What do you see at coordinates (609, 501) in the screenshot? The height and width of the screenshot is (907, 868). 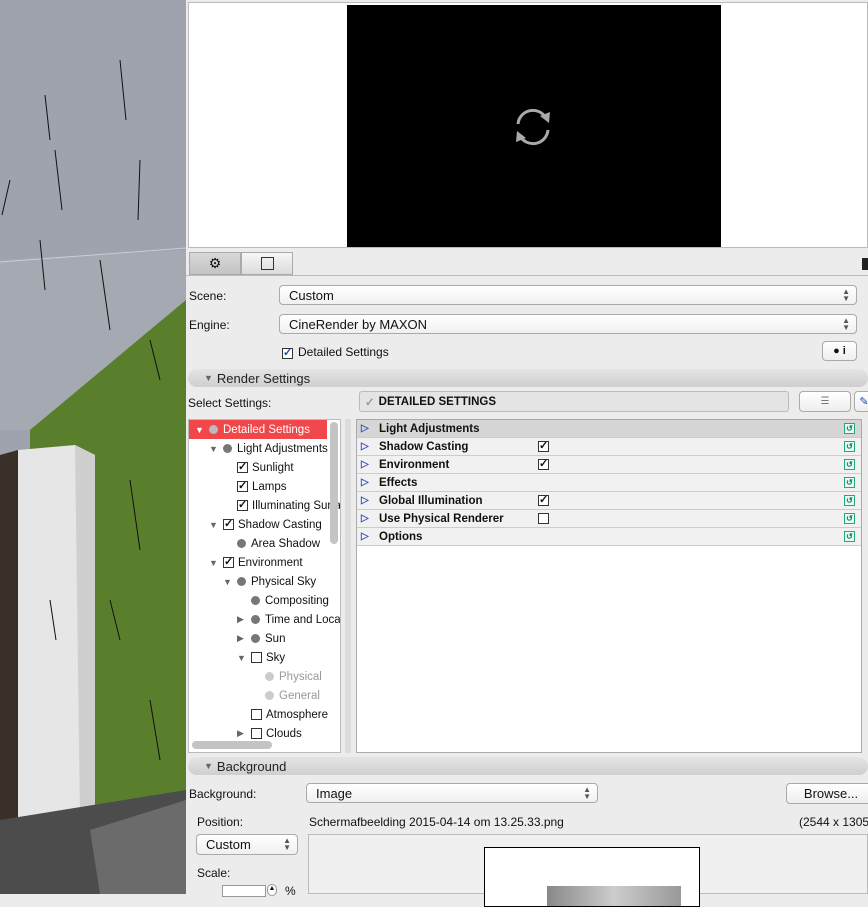 I see `settings-row: ▷ Global Illumination ✓ ↺` at bounding box center [609, 501].